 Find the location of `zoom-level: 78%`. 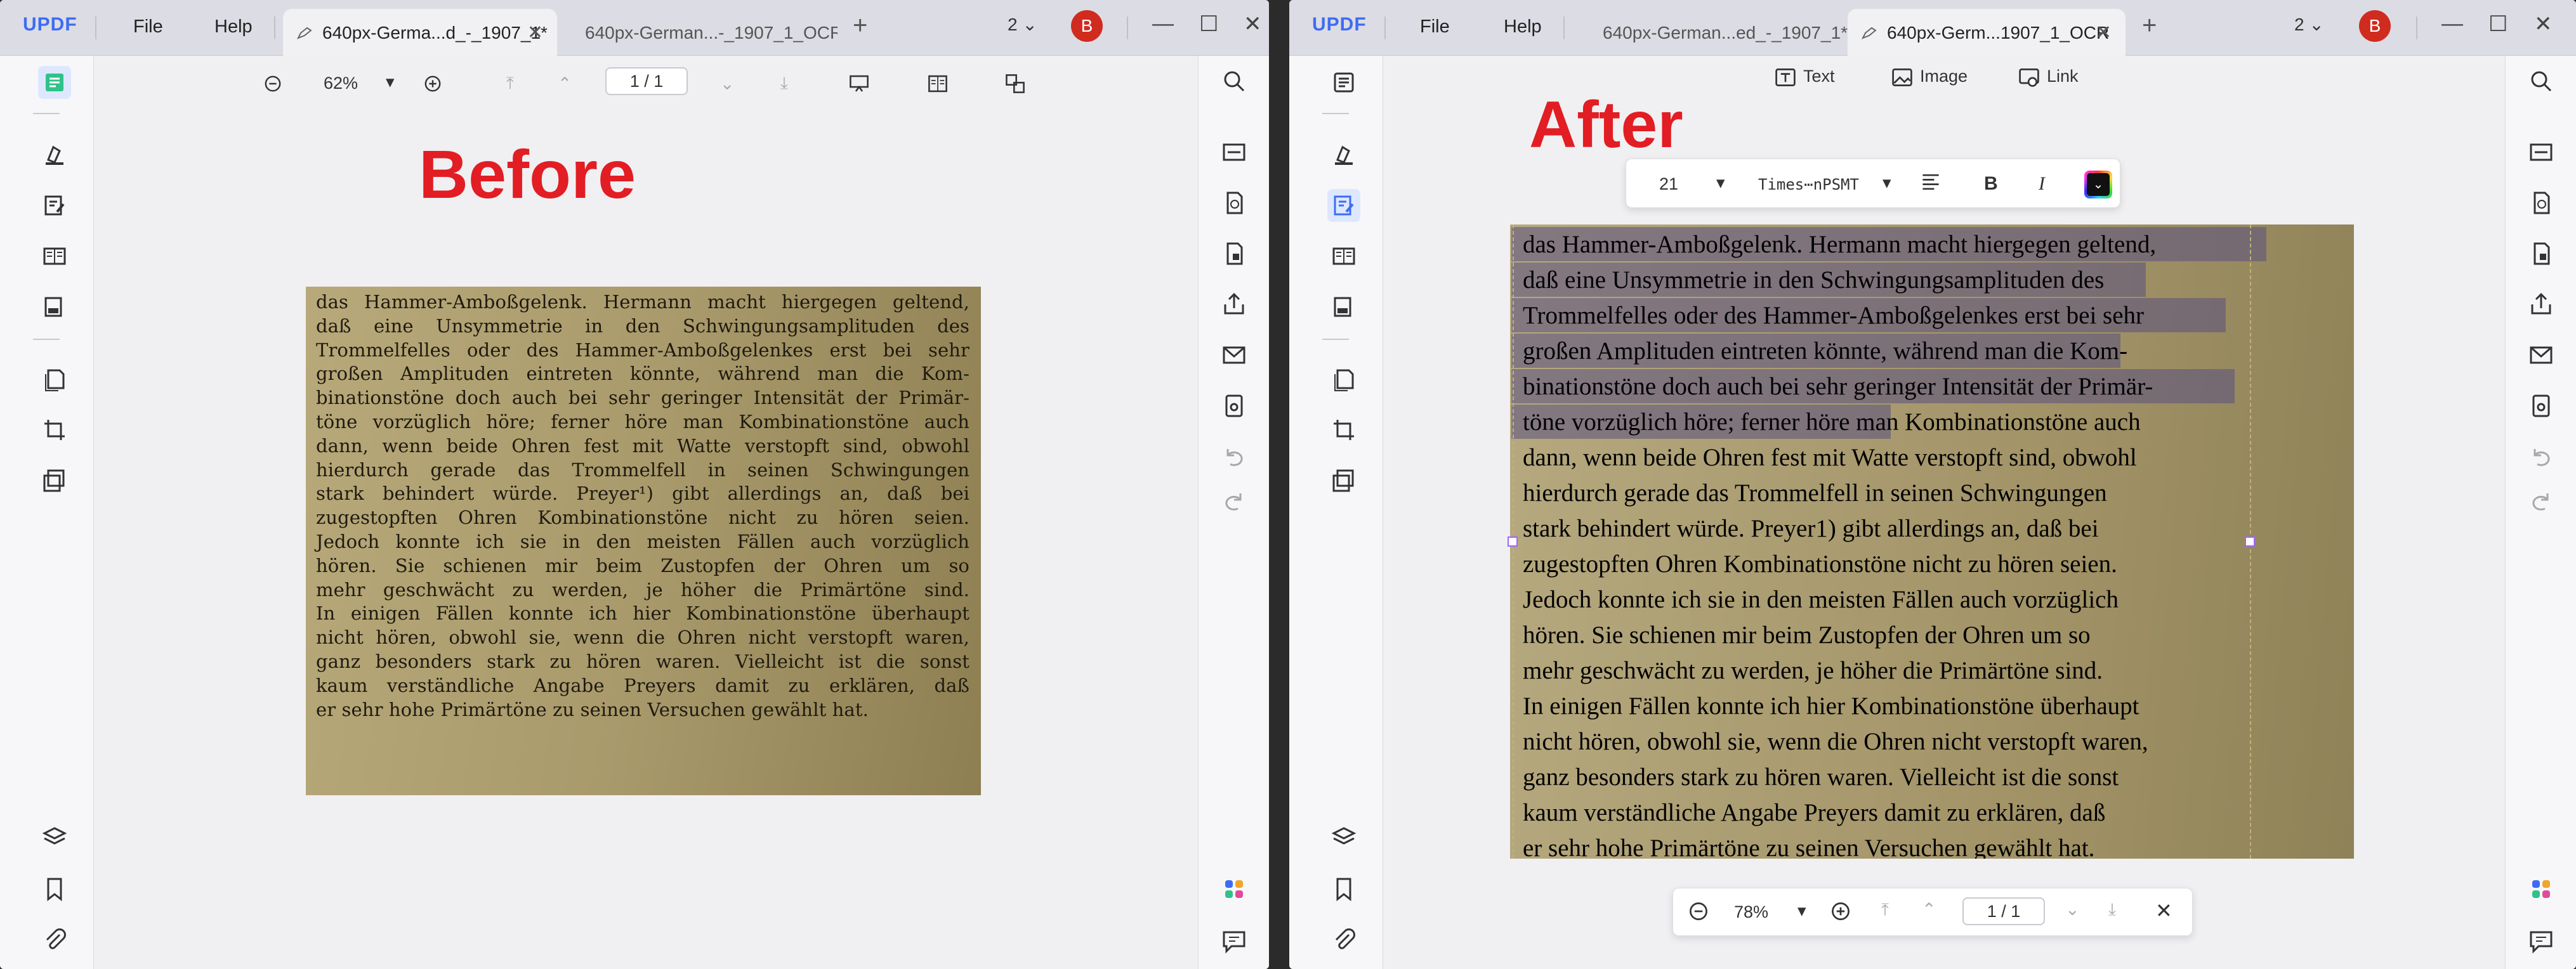

zoom-level: 78% is located at coordinates (1751, 912).